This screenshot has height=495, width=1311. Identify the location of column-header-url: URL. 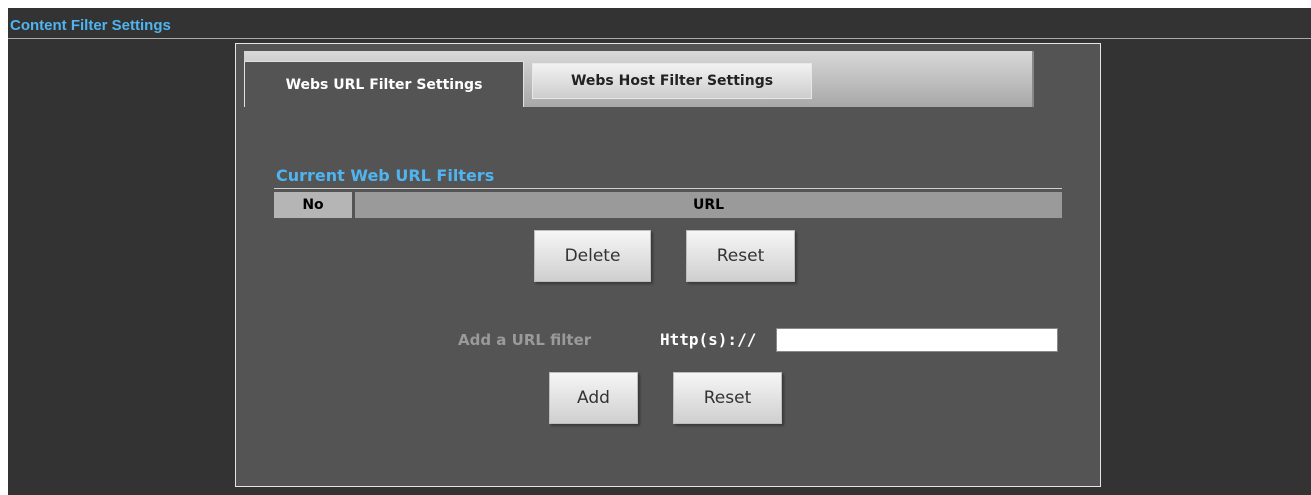
(708, 205).